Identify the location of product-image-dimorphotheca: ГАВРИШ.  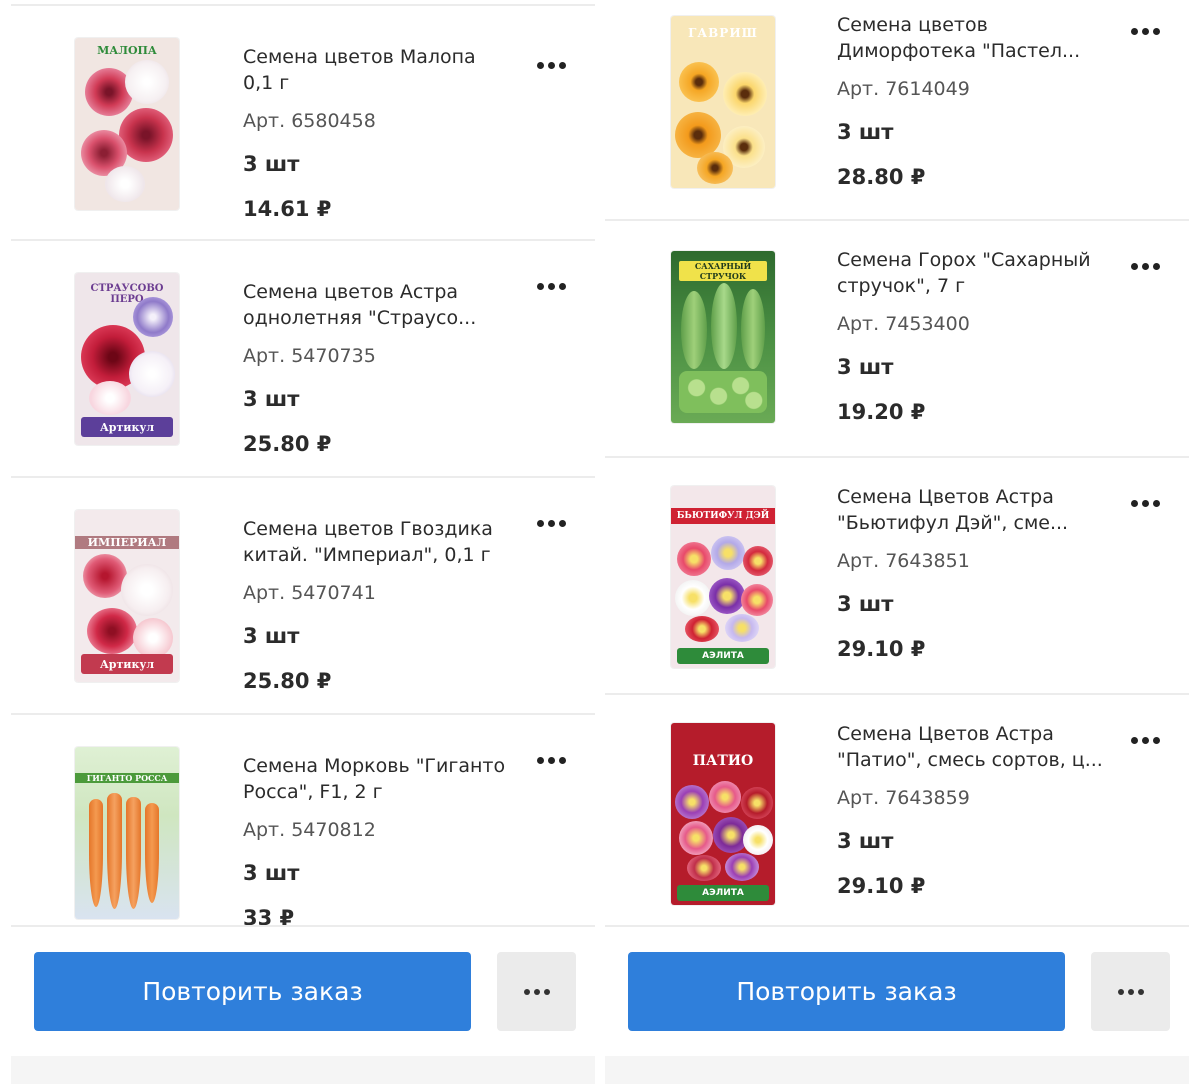
(723, 102).